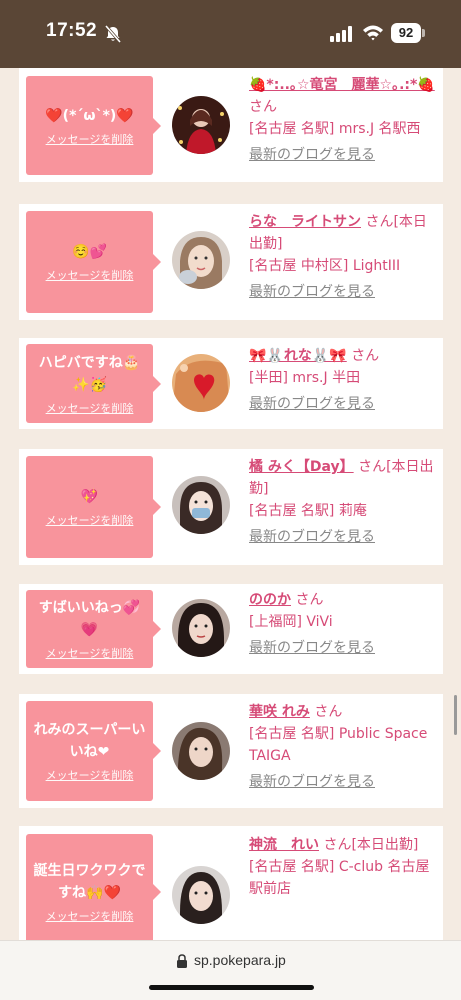 Image resolution: width=461 pixels, height=1000 pixels. What do you see at coordinates (291, 622) in the screenshot?
I see `shop-label: [上福岡] ViVi` at bounding box center [291, 622].